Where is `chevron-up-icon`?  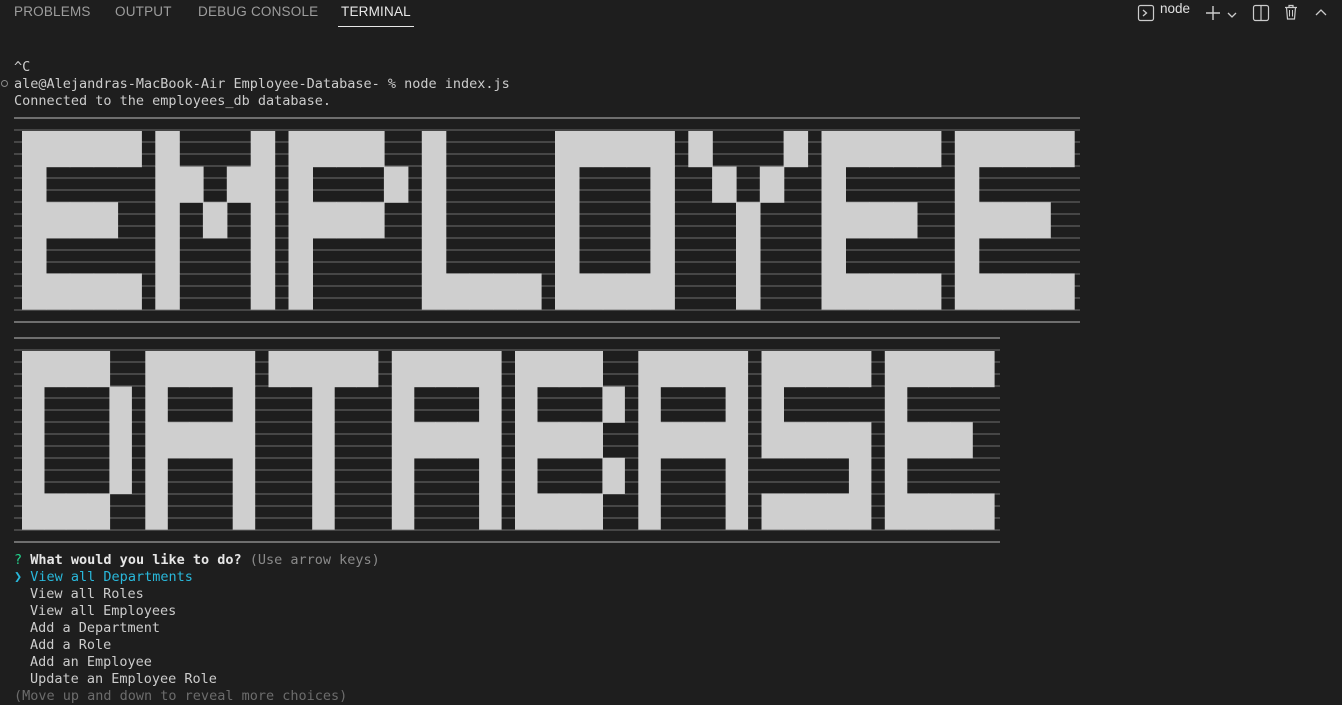
chevron-up-icon is located at coordinates (1321, 14).